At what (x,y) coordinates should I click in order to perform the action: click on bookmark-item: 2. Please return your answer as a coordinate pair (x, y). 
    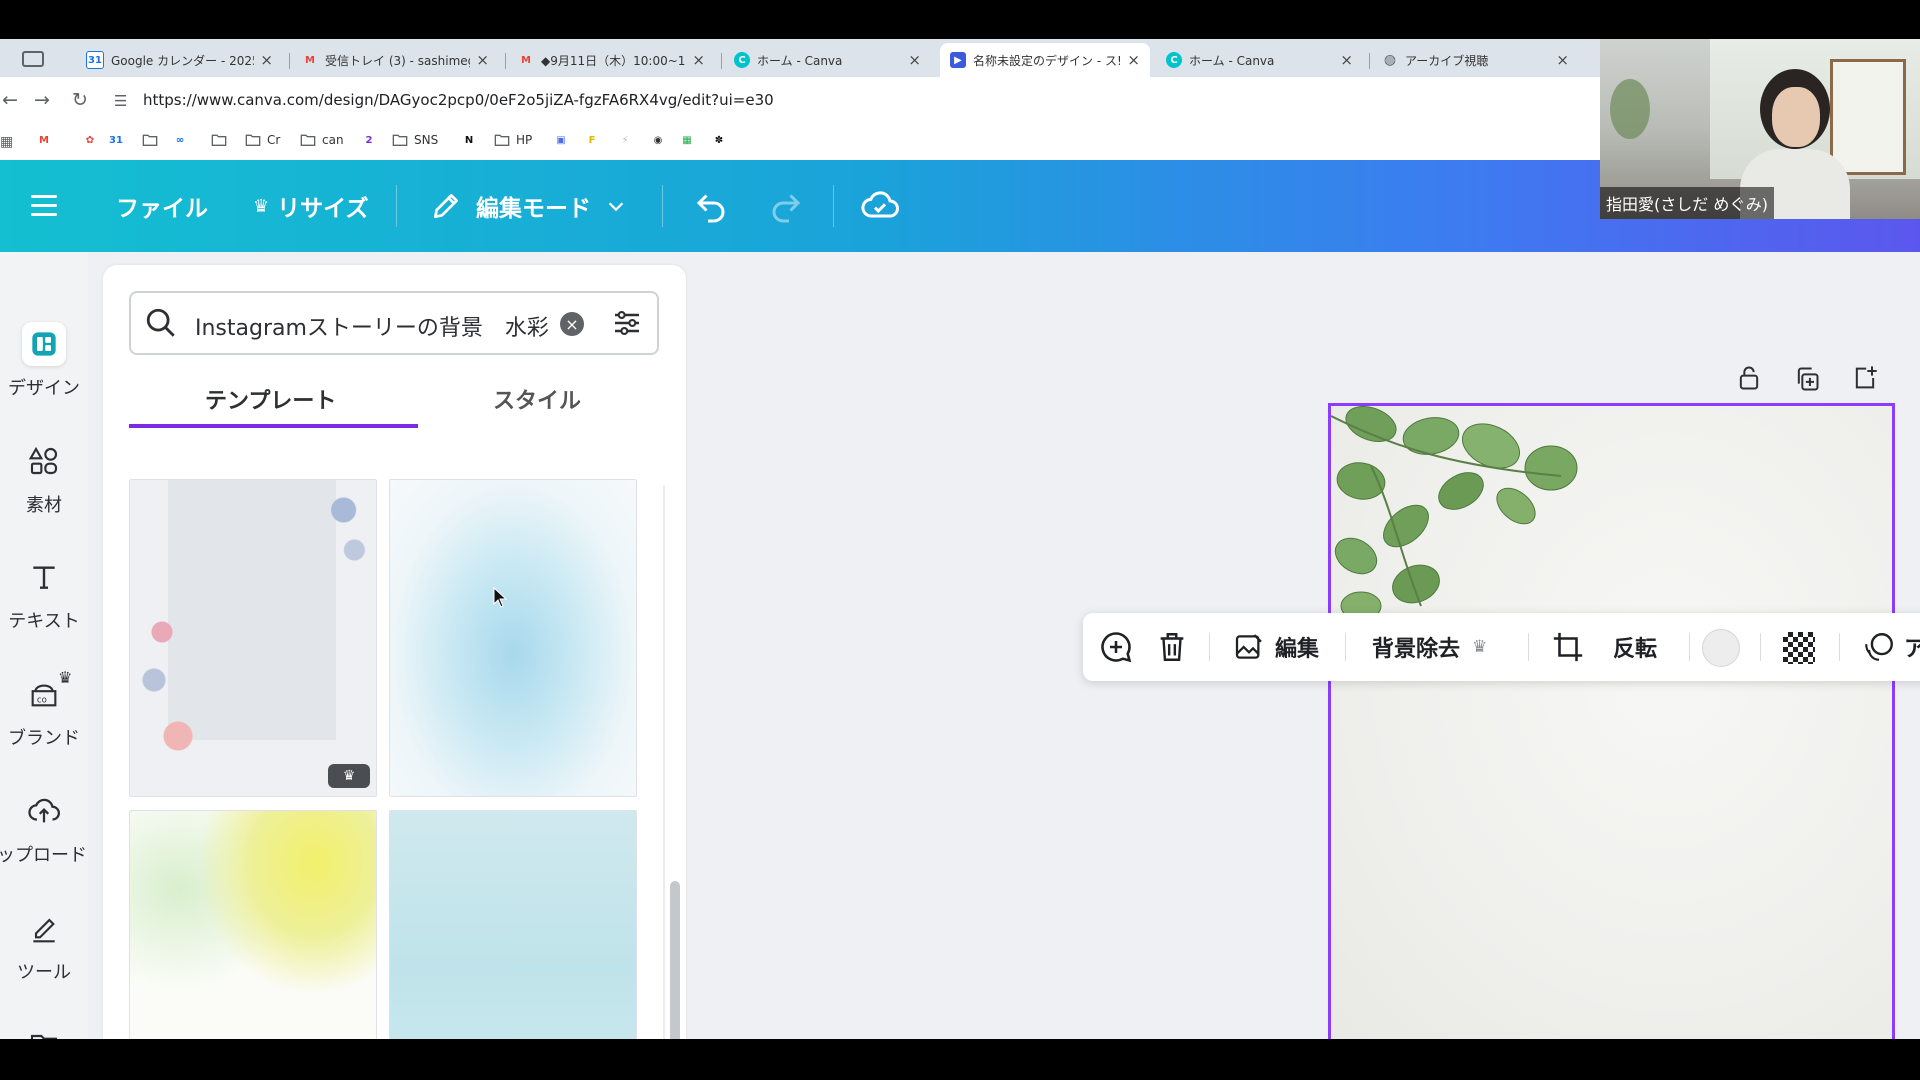
    Looking at the image, I should click on (369, 140).